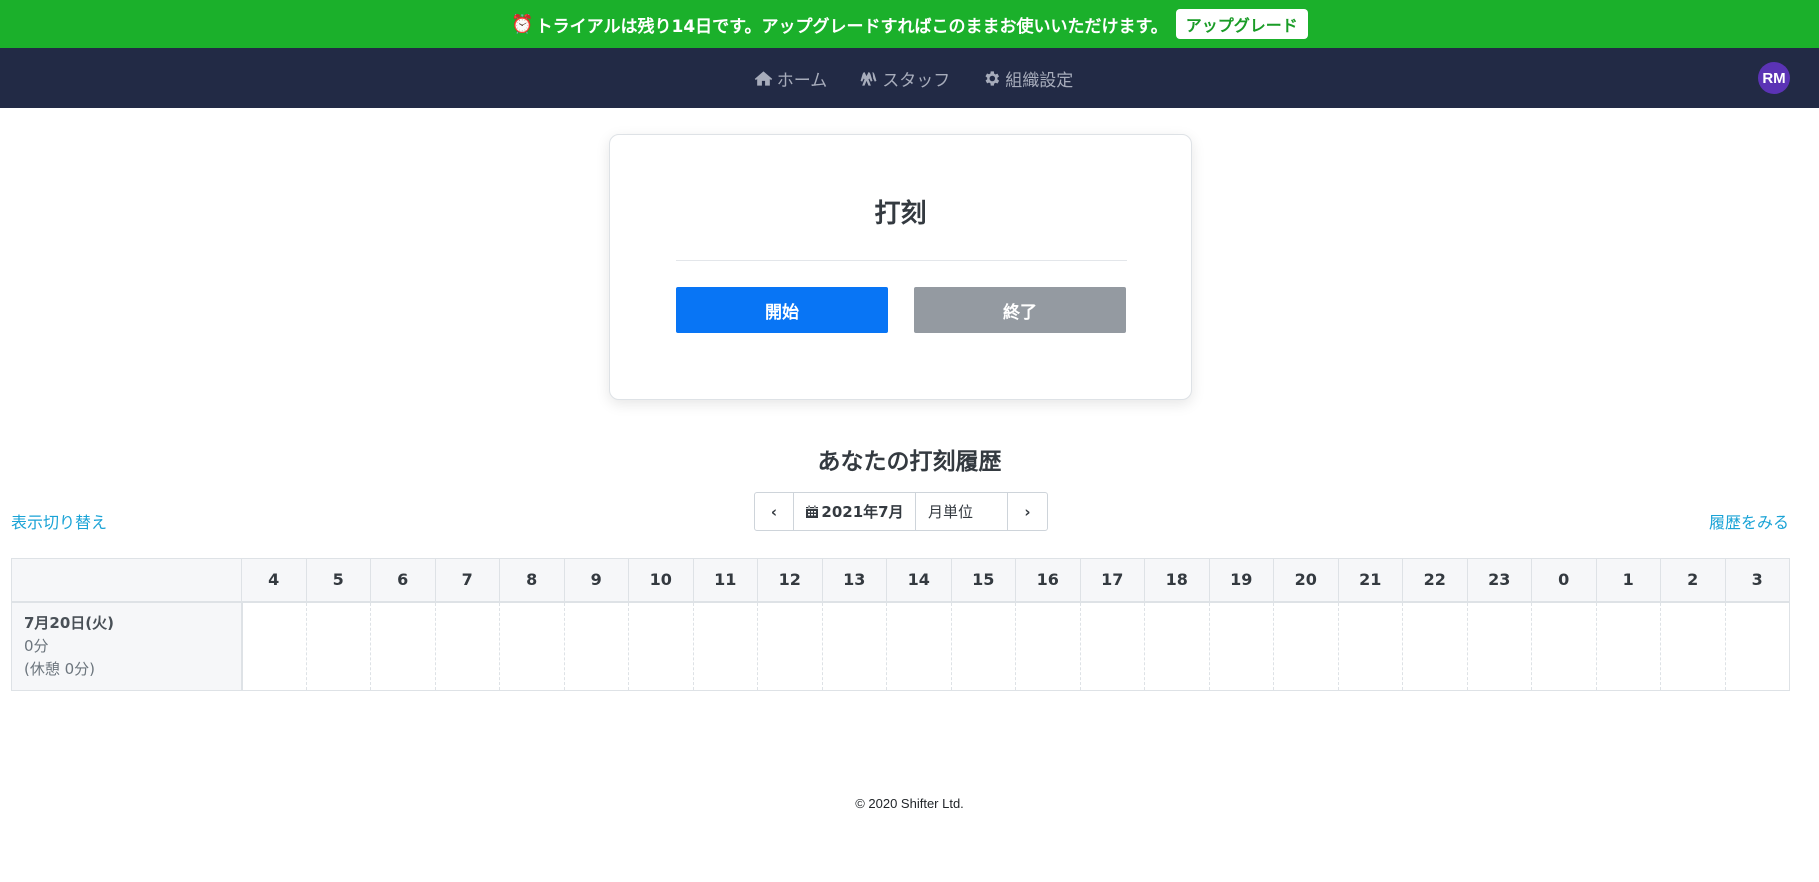 This screenshot has height=882, width=1819. I want to click on punch-title: 打刻, so click(900, 214).